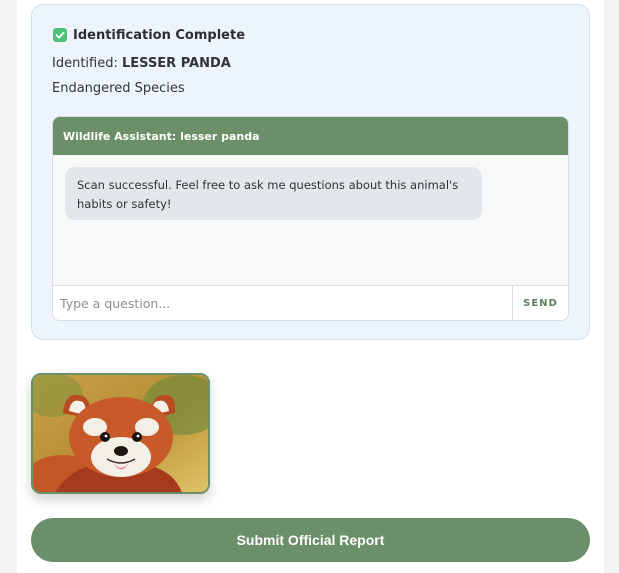  What do you see at coordinates (85, 63) in the screenshot?
I see `identified-label: Identified:` at bounding box center [85, 63].